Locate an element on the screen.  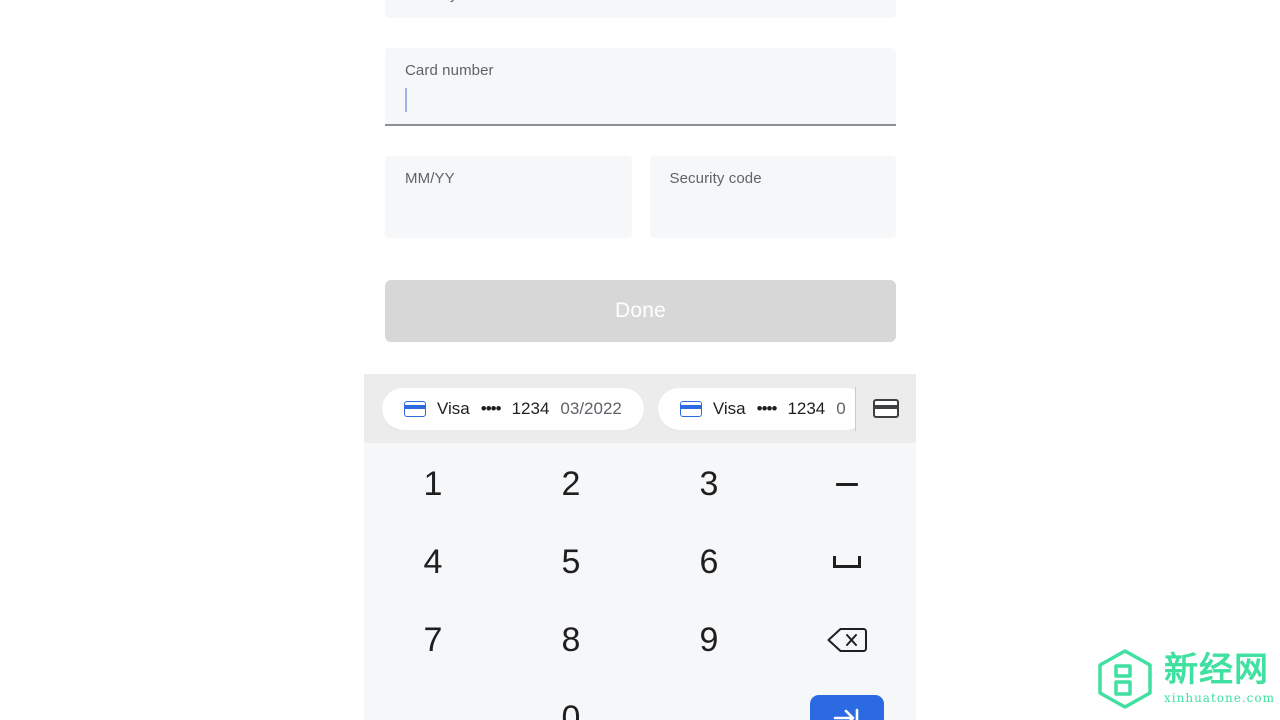
watermark-logo-icon is located at coordinates (1125, 679).